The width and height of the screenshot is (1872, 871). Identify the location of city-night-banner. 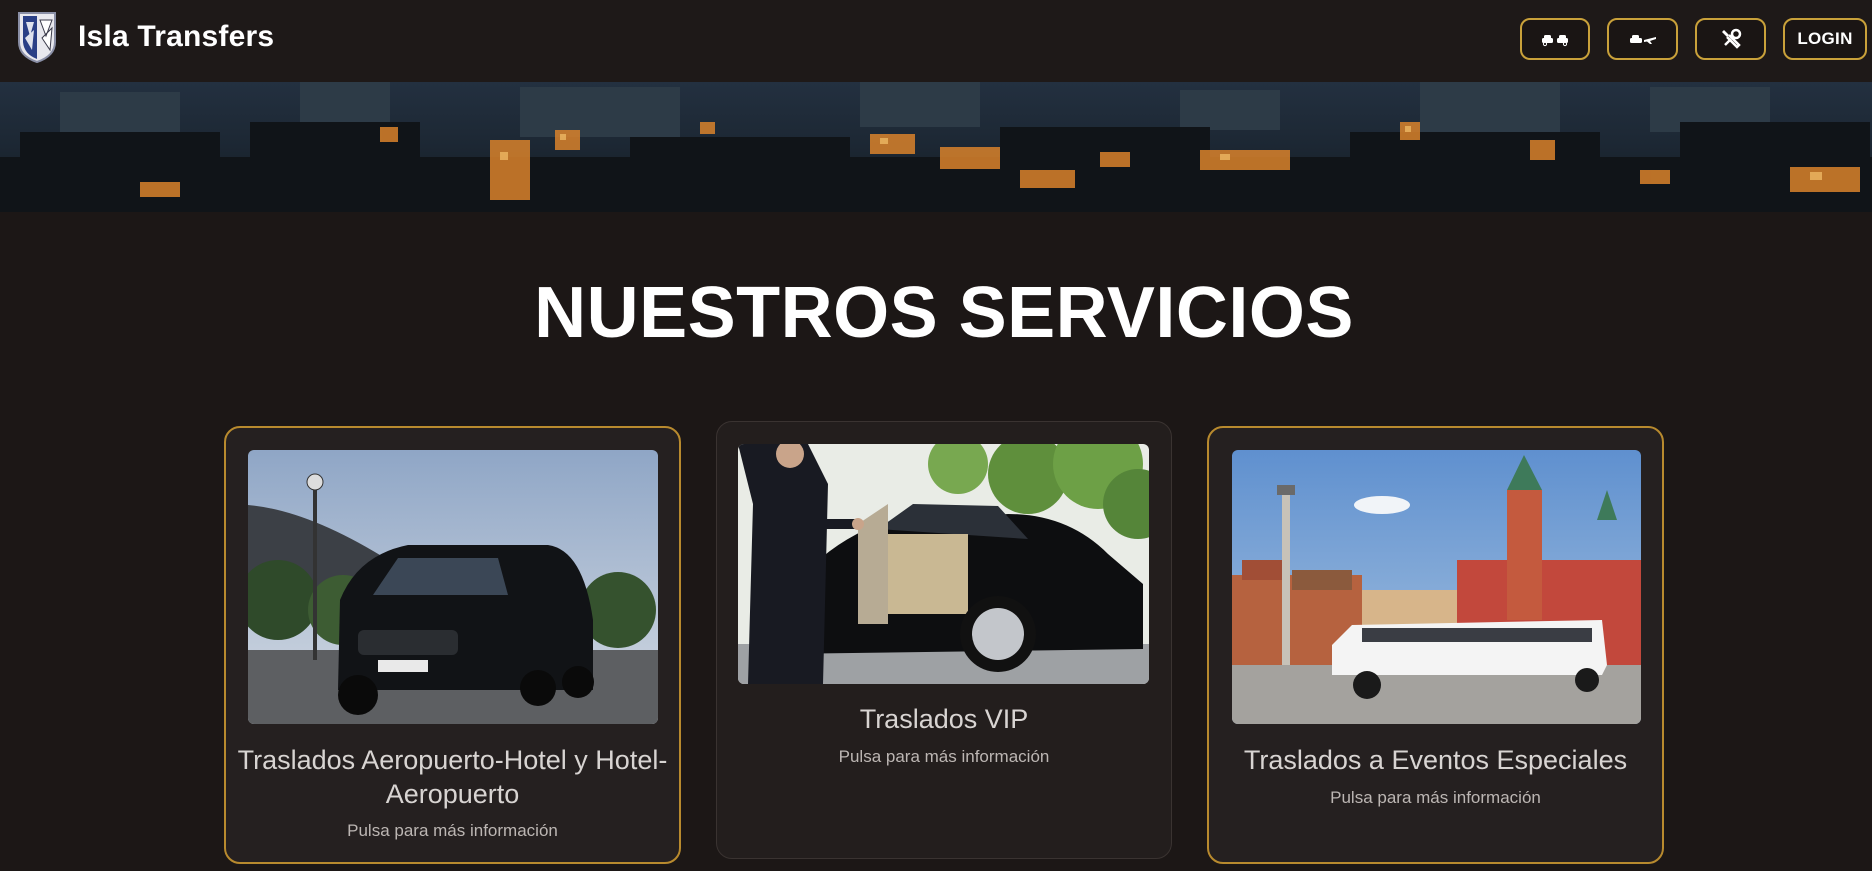
(936, 147).